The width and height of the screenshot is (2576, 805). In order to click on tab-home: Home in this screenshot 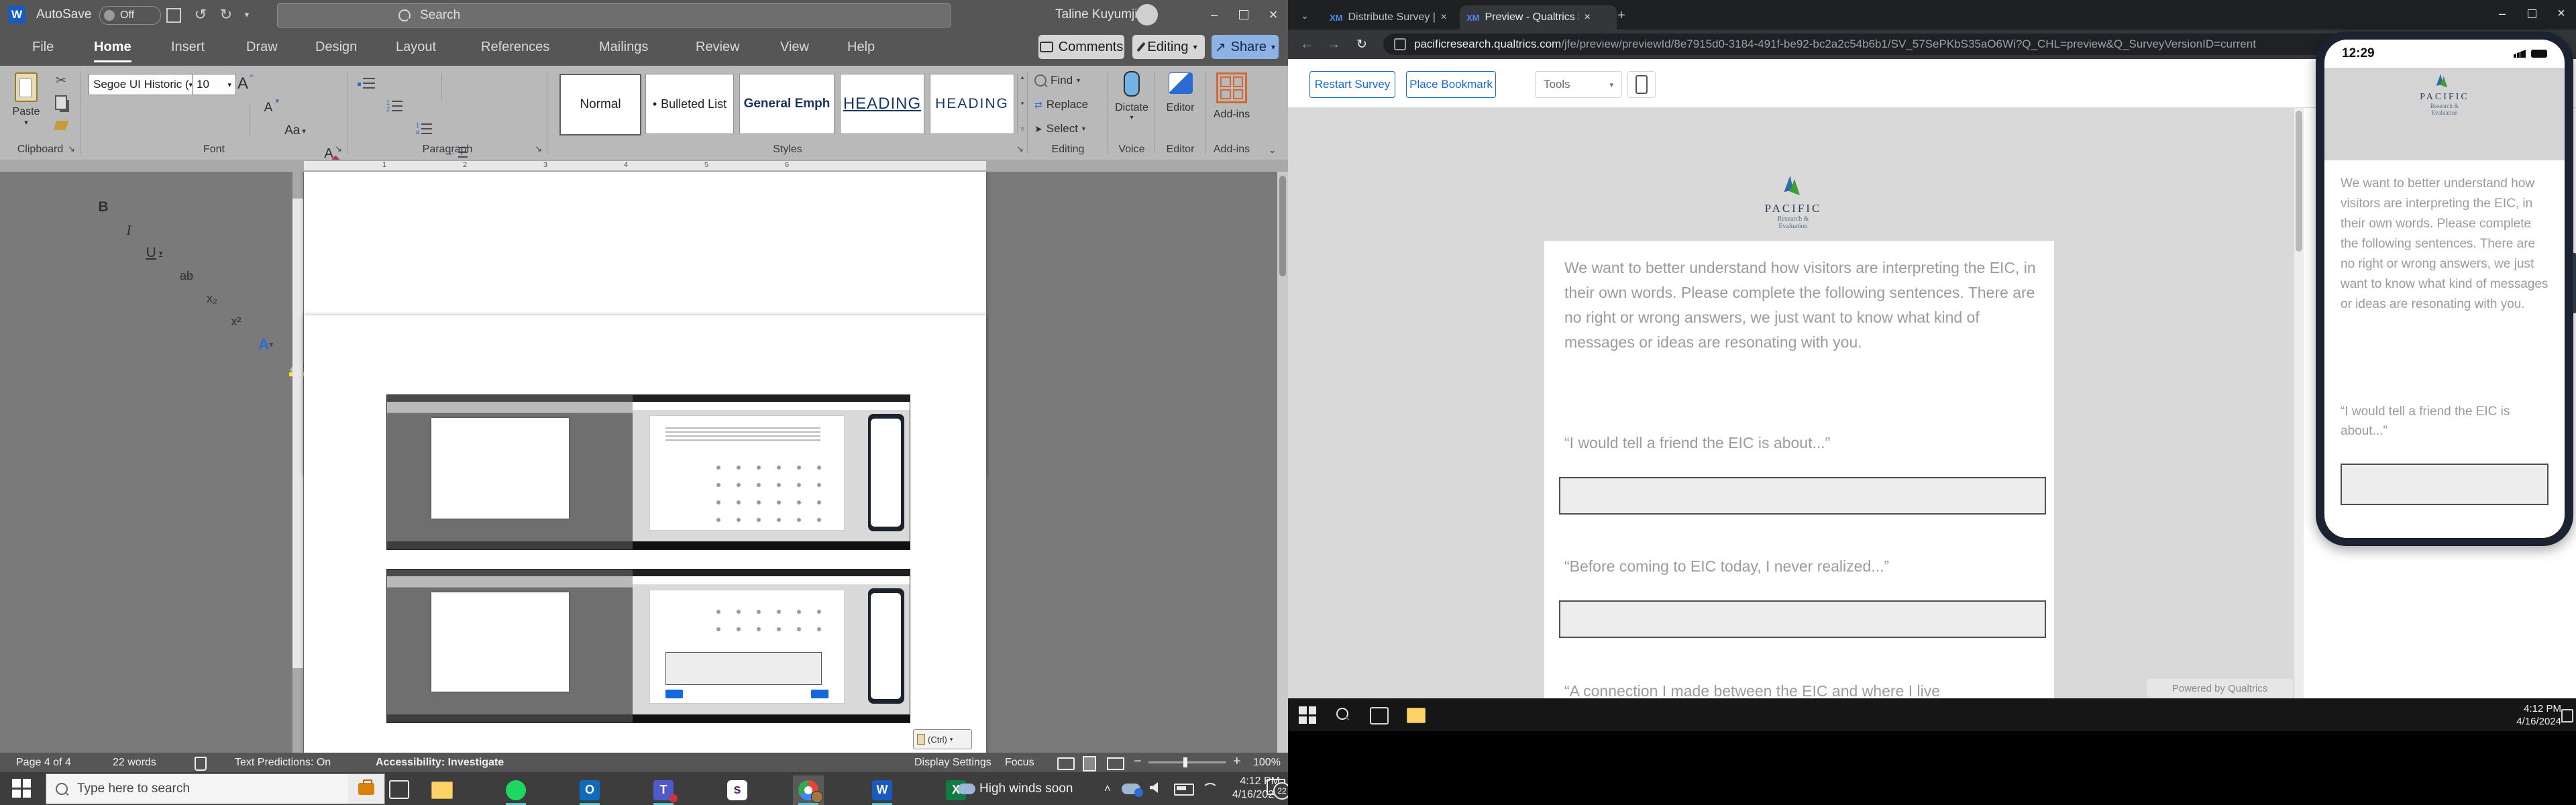, I will do `click(112, 51)`.